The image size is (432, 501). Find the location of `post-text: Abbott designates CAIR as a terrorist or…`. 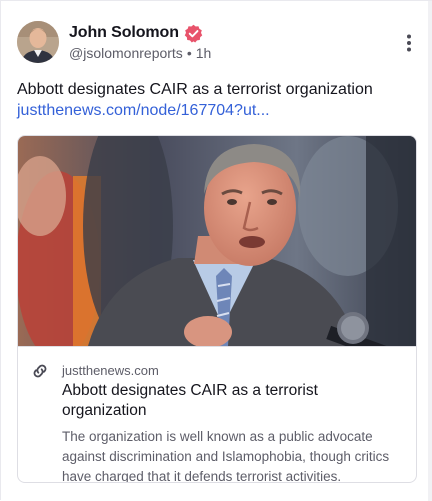

post-text: Abbott designates CAIR as a terrorist or… is located at coordinates (195, 89).